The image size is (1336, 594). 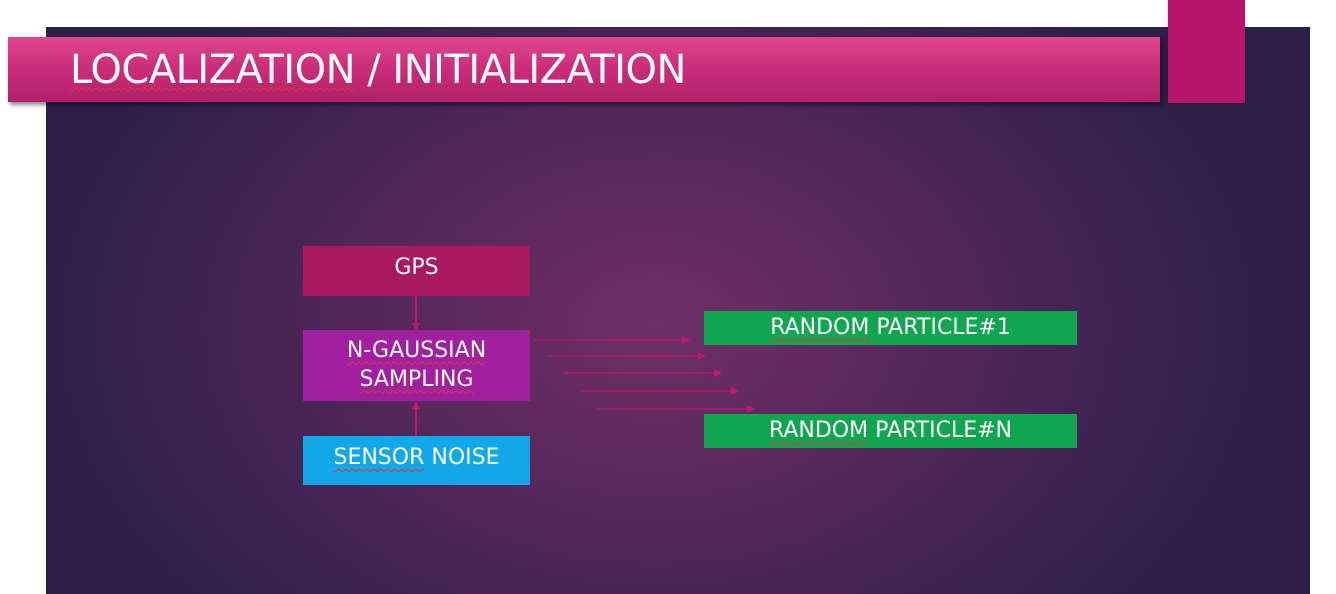 What do you see at coordinates (213, 70) in the screenshot?
I see `title-word-localization: LOCALIZATION` at bounding box center [213, 70].